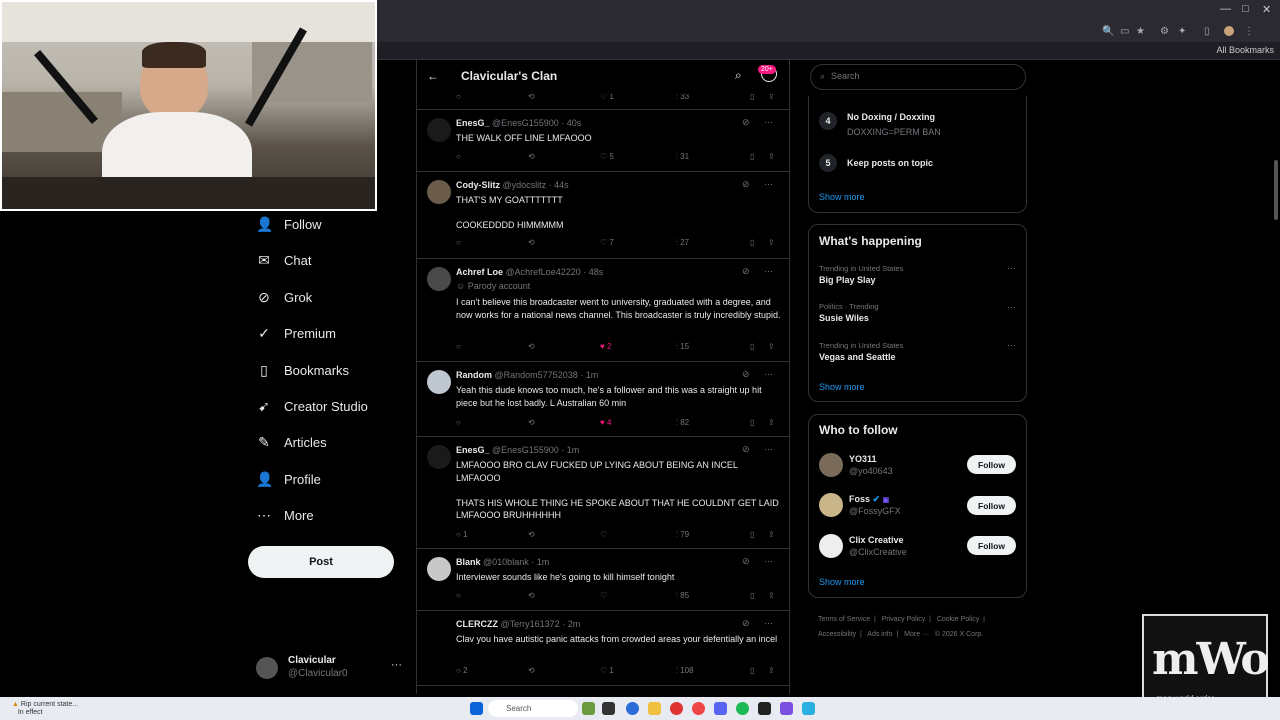 Image resolution: width=1280 pixels, height=720 pixels. I want to click on trend-item: Susie Wiles, so click(844, 318).